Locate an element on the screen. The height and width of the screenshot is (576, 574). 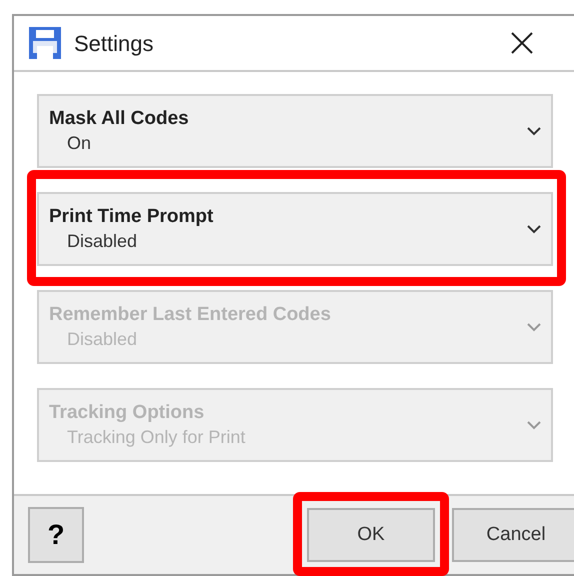
settings-dropdown: Print Time Prompt Disabled is located at coordinates (295, 229).